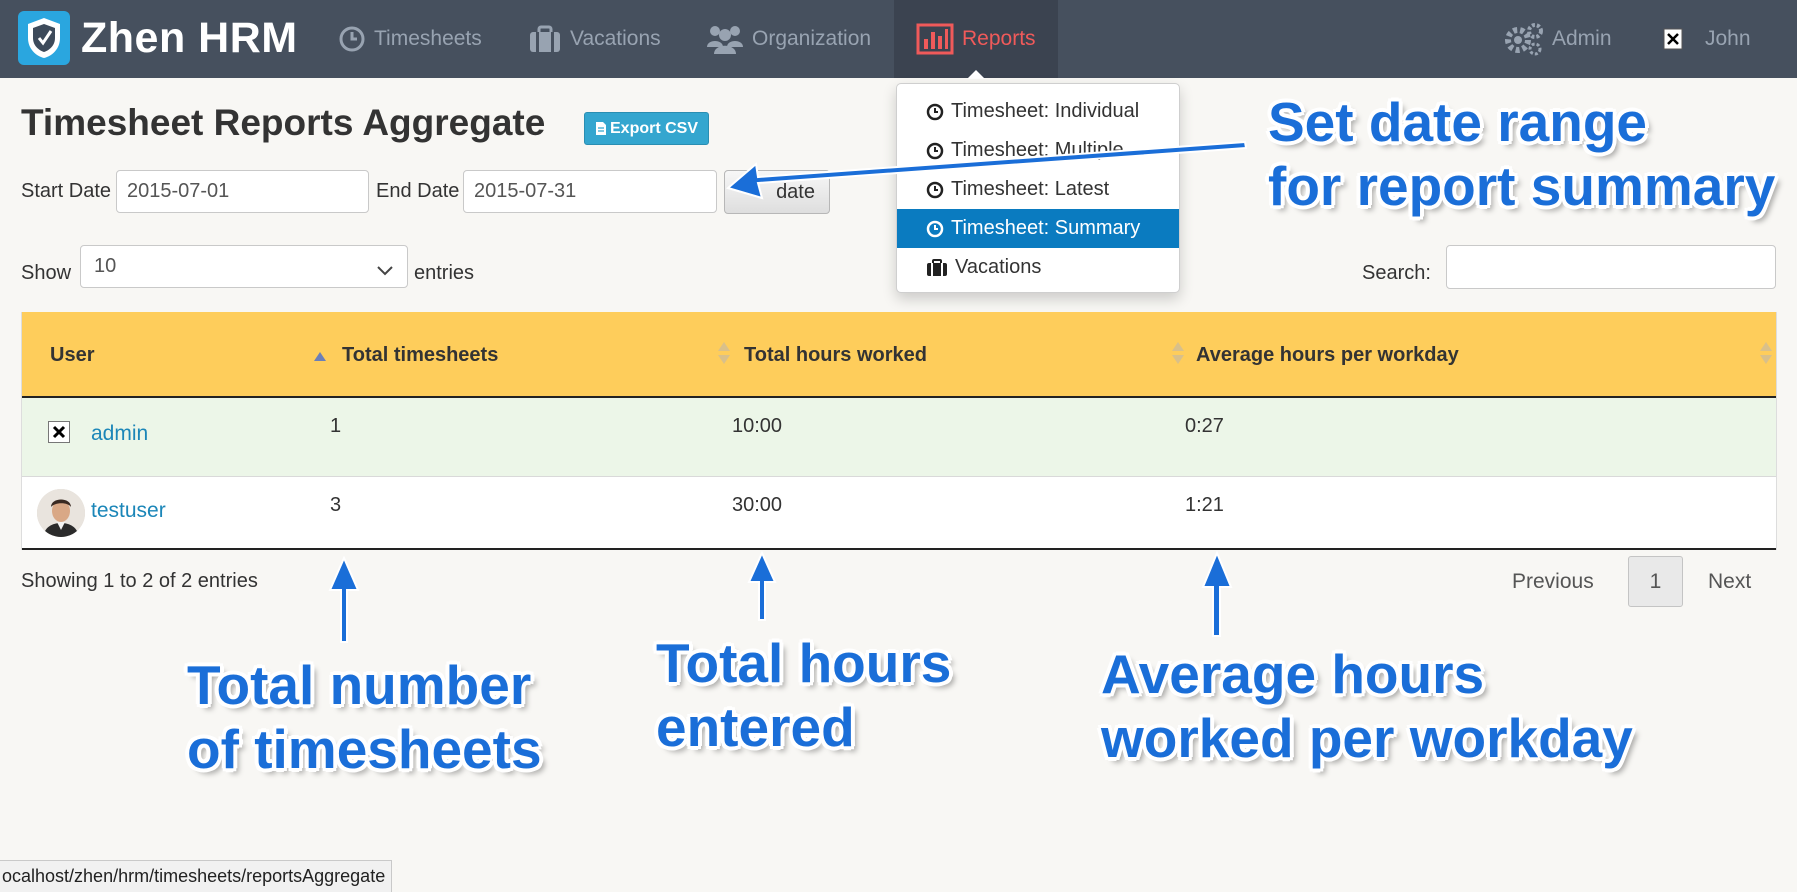 The width and height of the screenshot is (1797, 892). I want to click on annotation-line: Total number, so click(359, 685).